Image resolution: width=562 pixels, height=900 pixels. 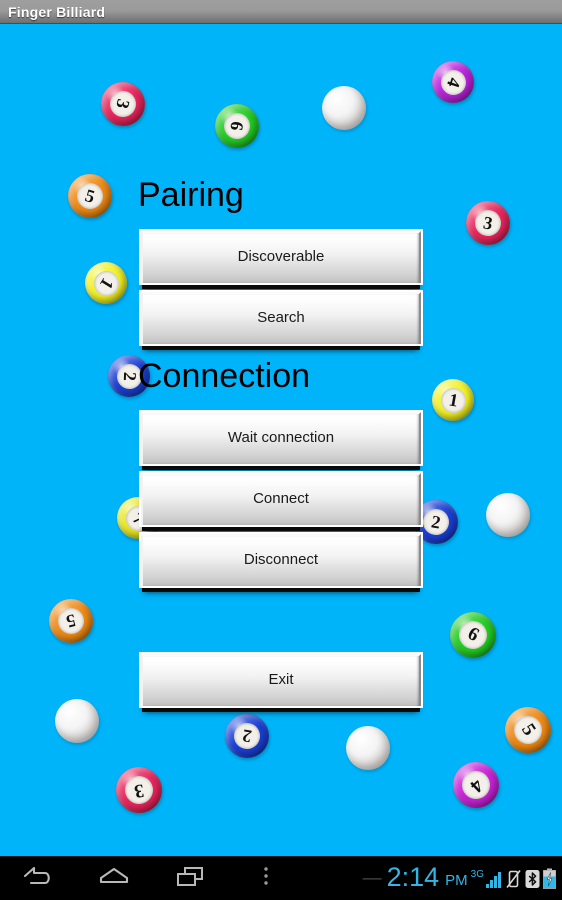 I want to click on search-button: Search, so click(x=281, y=318).